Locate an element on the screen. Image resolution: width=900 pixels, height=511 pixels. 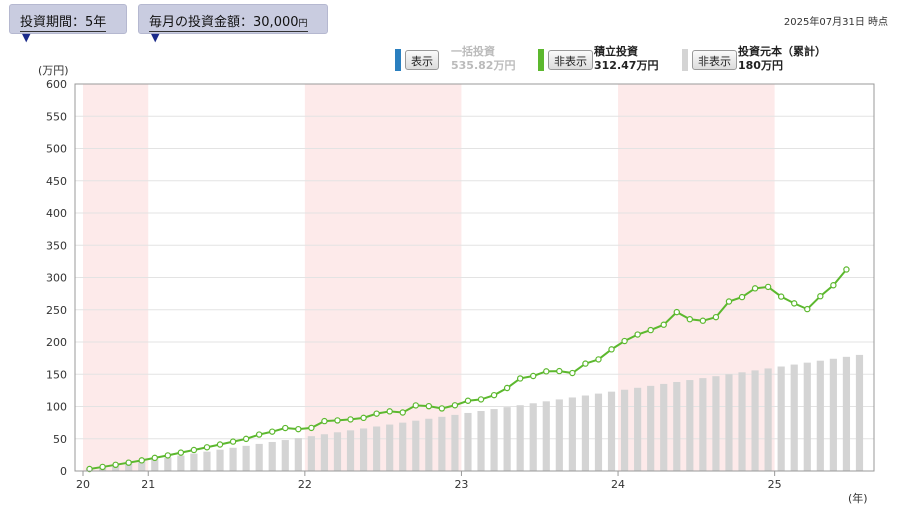
monthly-amount-dropdown: 毎月の投資金額：30,000円▼ is located at coordinates (233, 24).